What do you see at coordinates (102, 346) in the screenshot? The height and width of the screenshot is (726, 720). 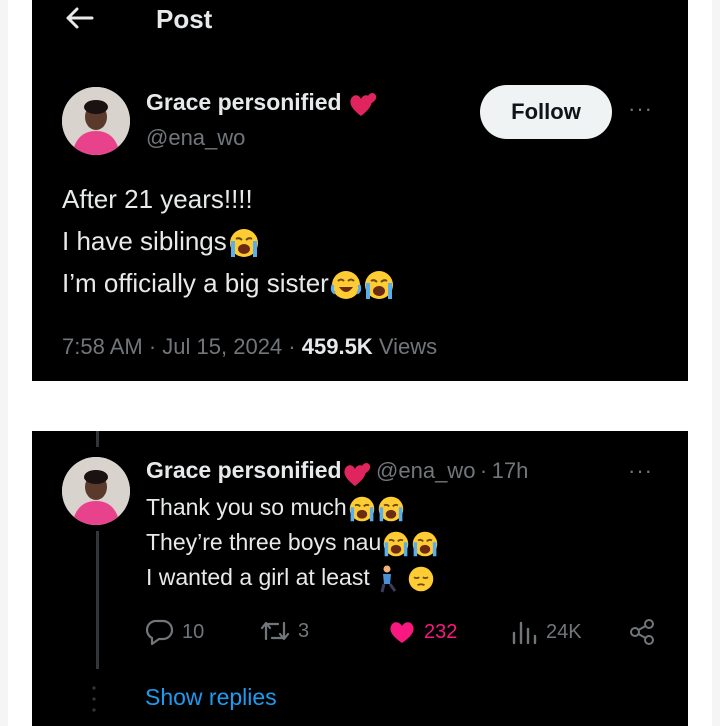 I see `post-time: 7:58 AM` at bounding box center [102, 346].